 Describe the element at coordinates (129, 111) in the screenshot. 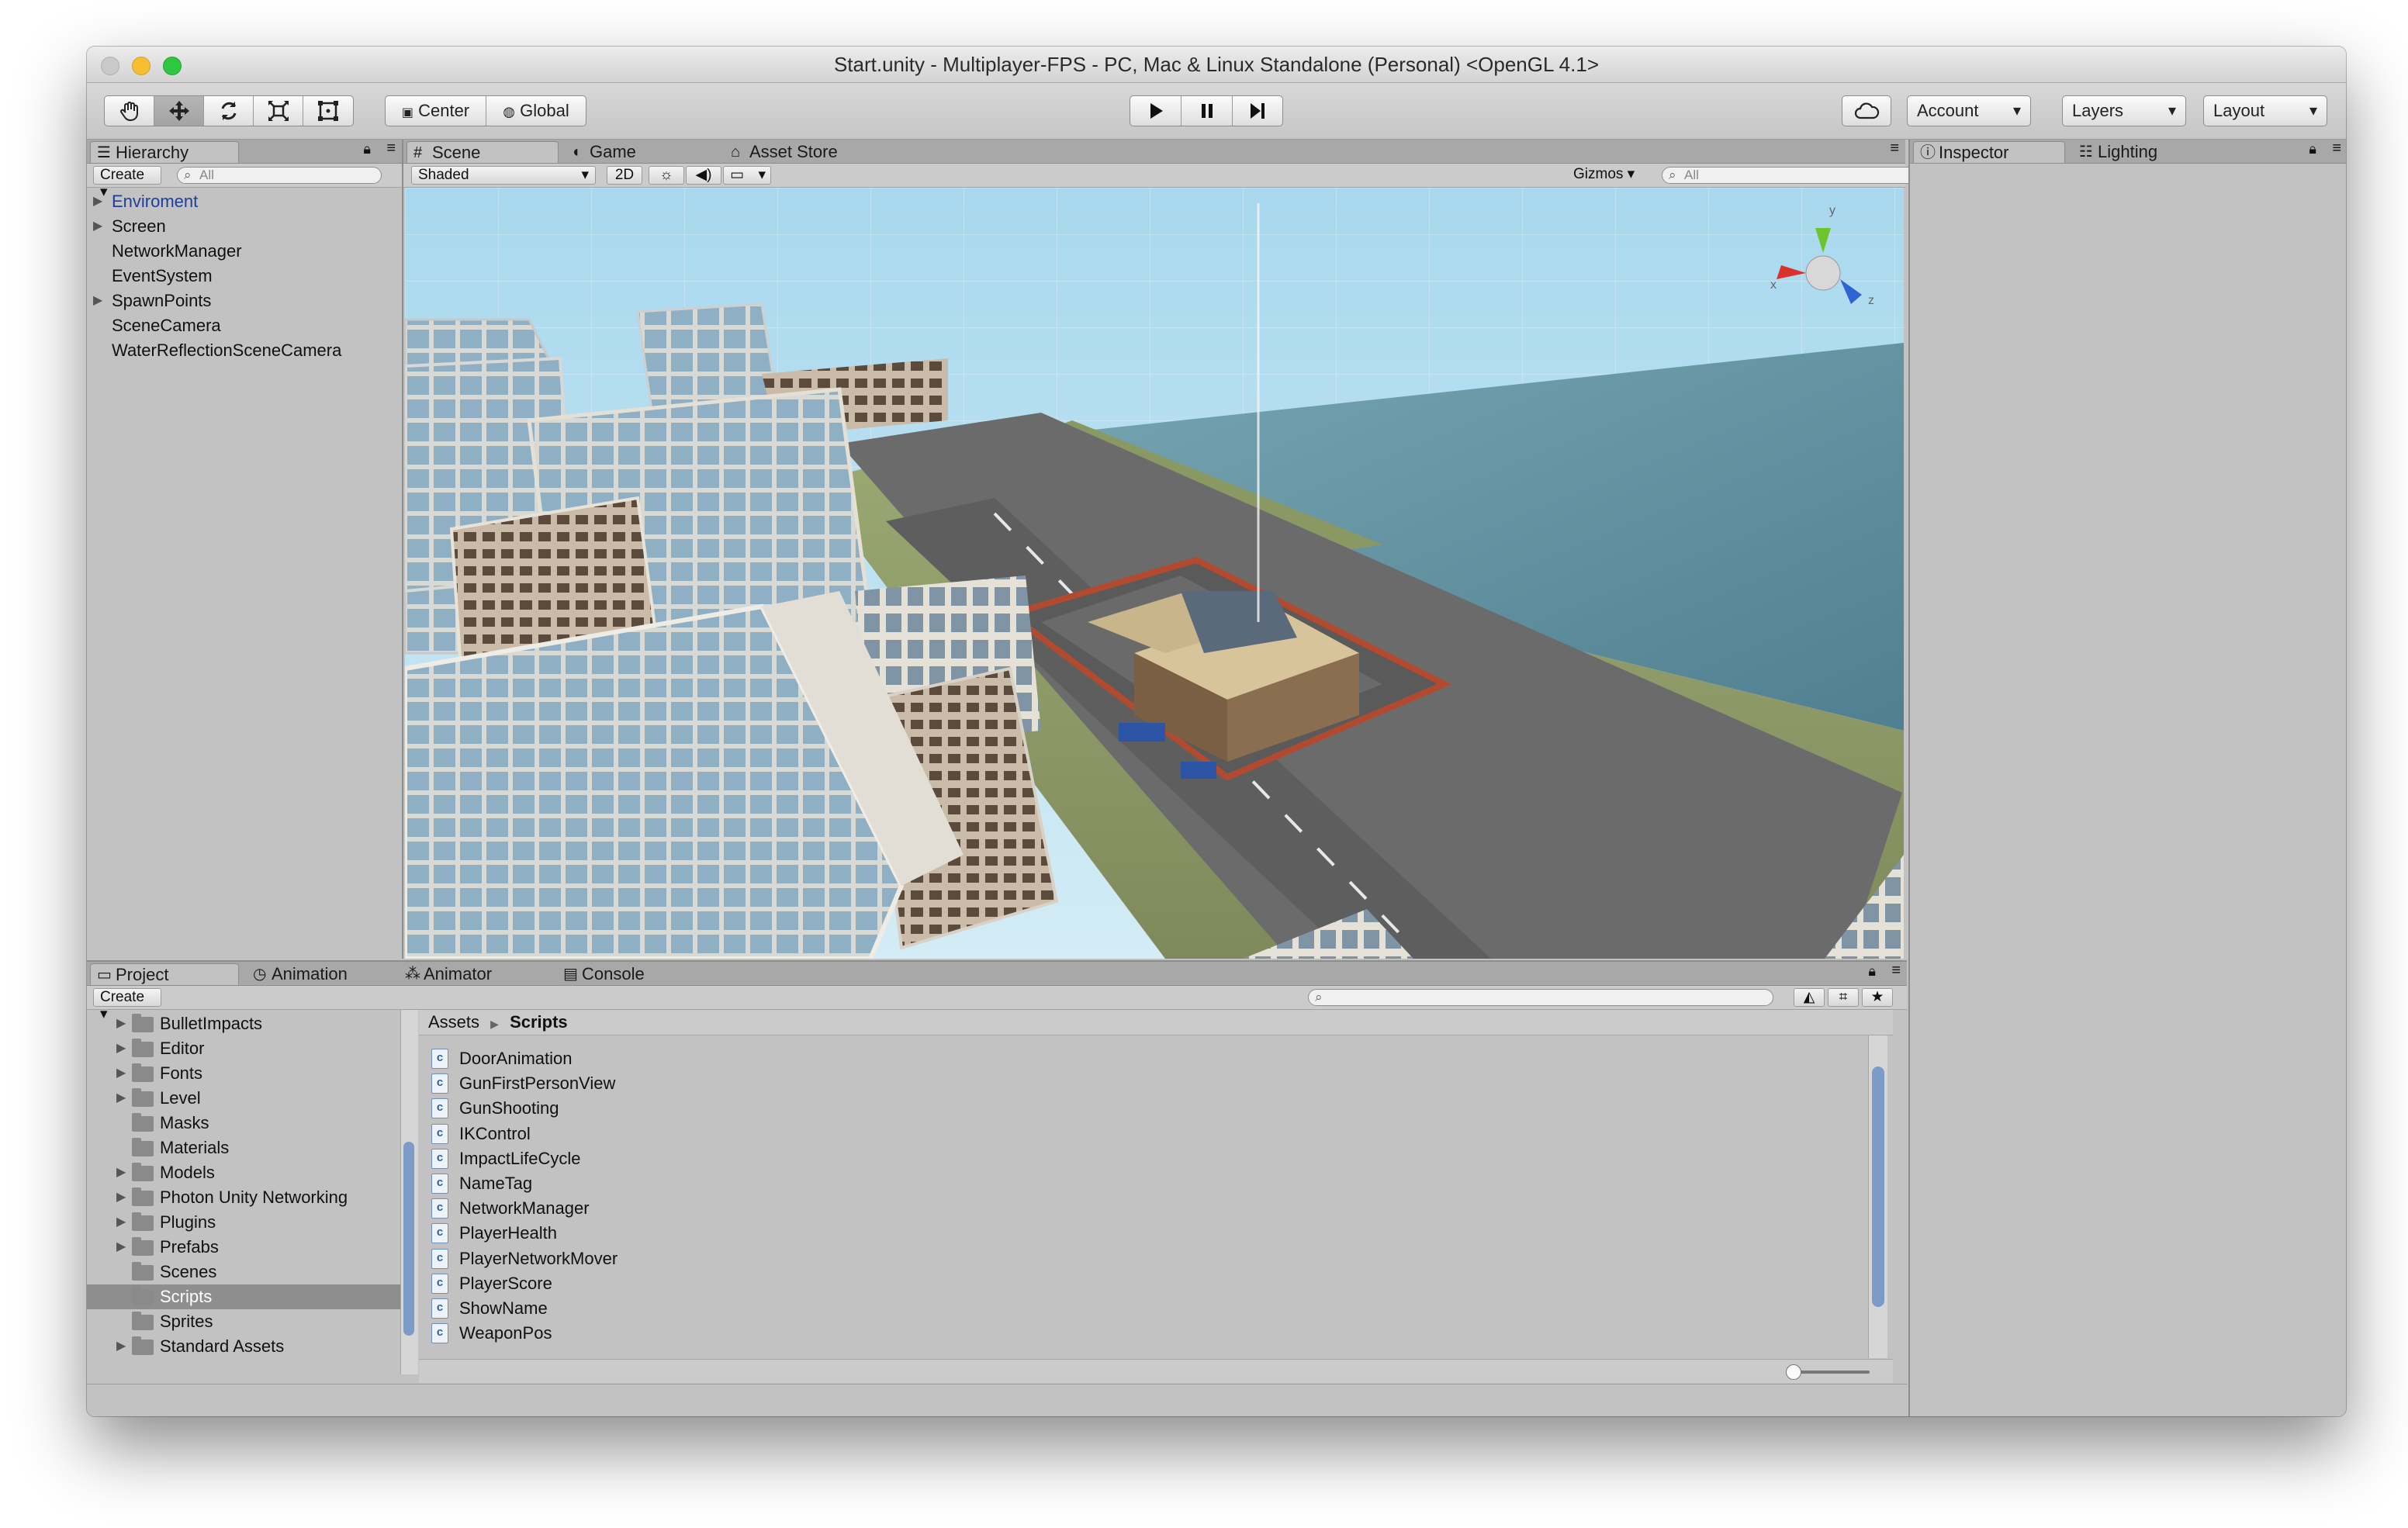

I see `hand-tool-button` at that location.